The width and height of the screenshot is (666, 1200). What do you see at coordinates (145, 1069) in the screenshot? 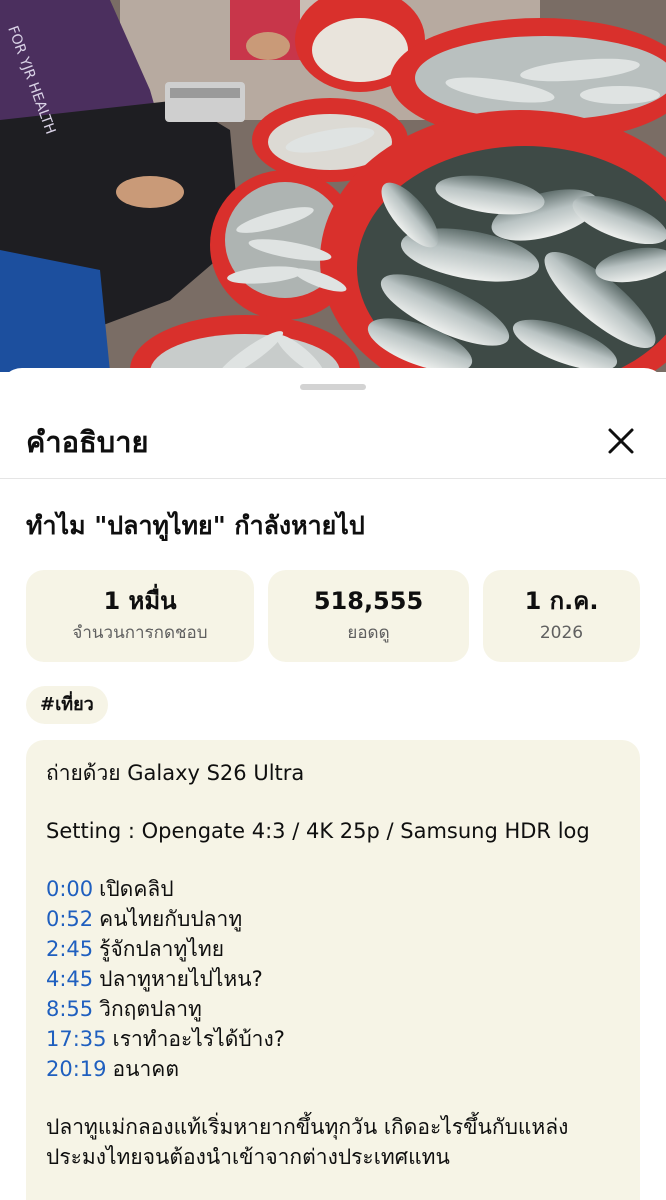
I see `chapter-label: อนาคต` at bounding box center [145, 1069].